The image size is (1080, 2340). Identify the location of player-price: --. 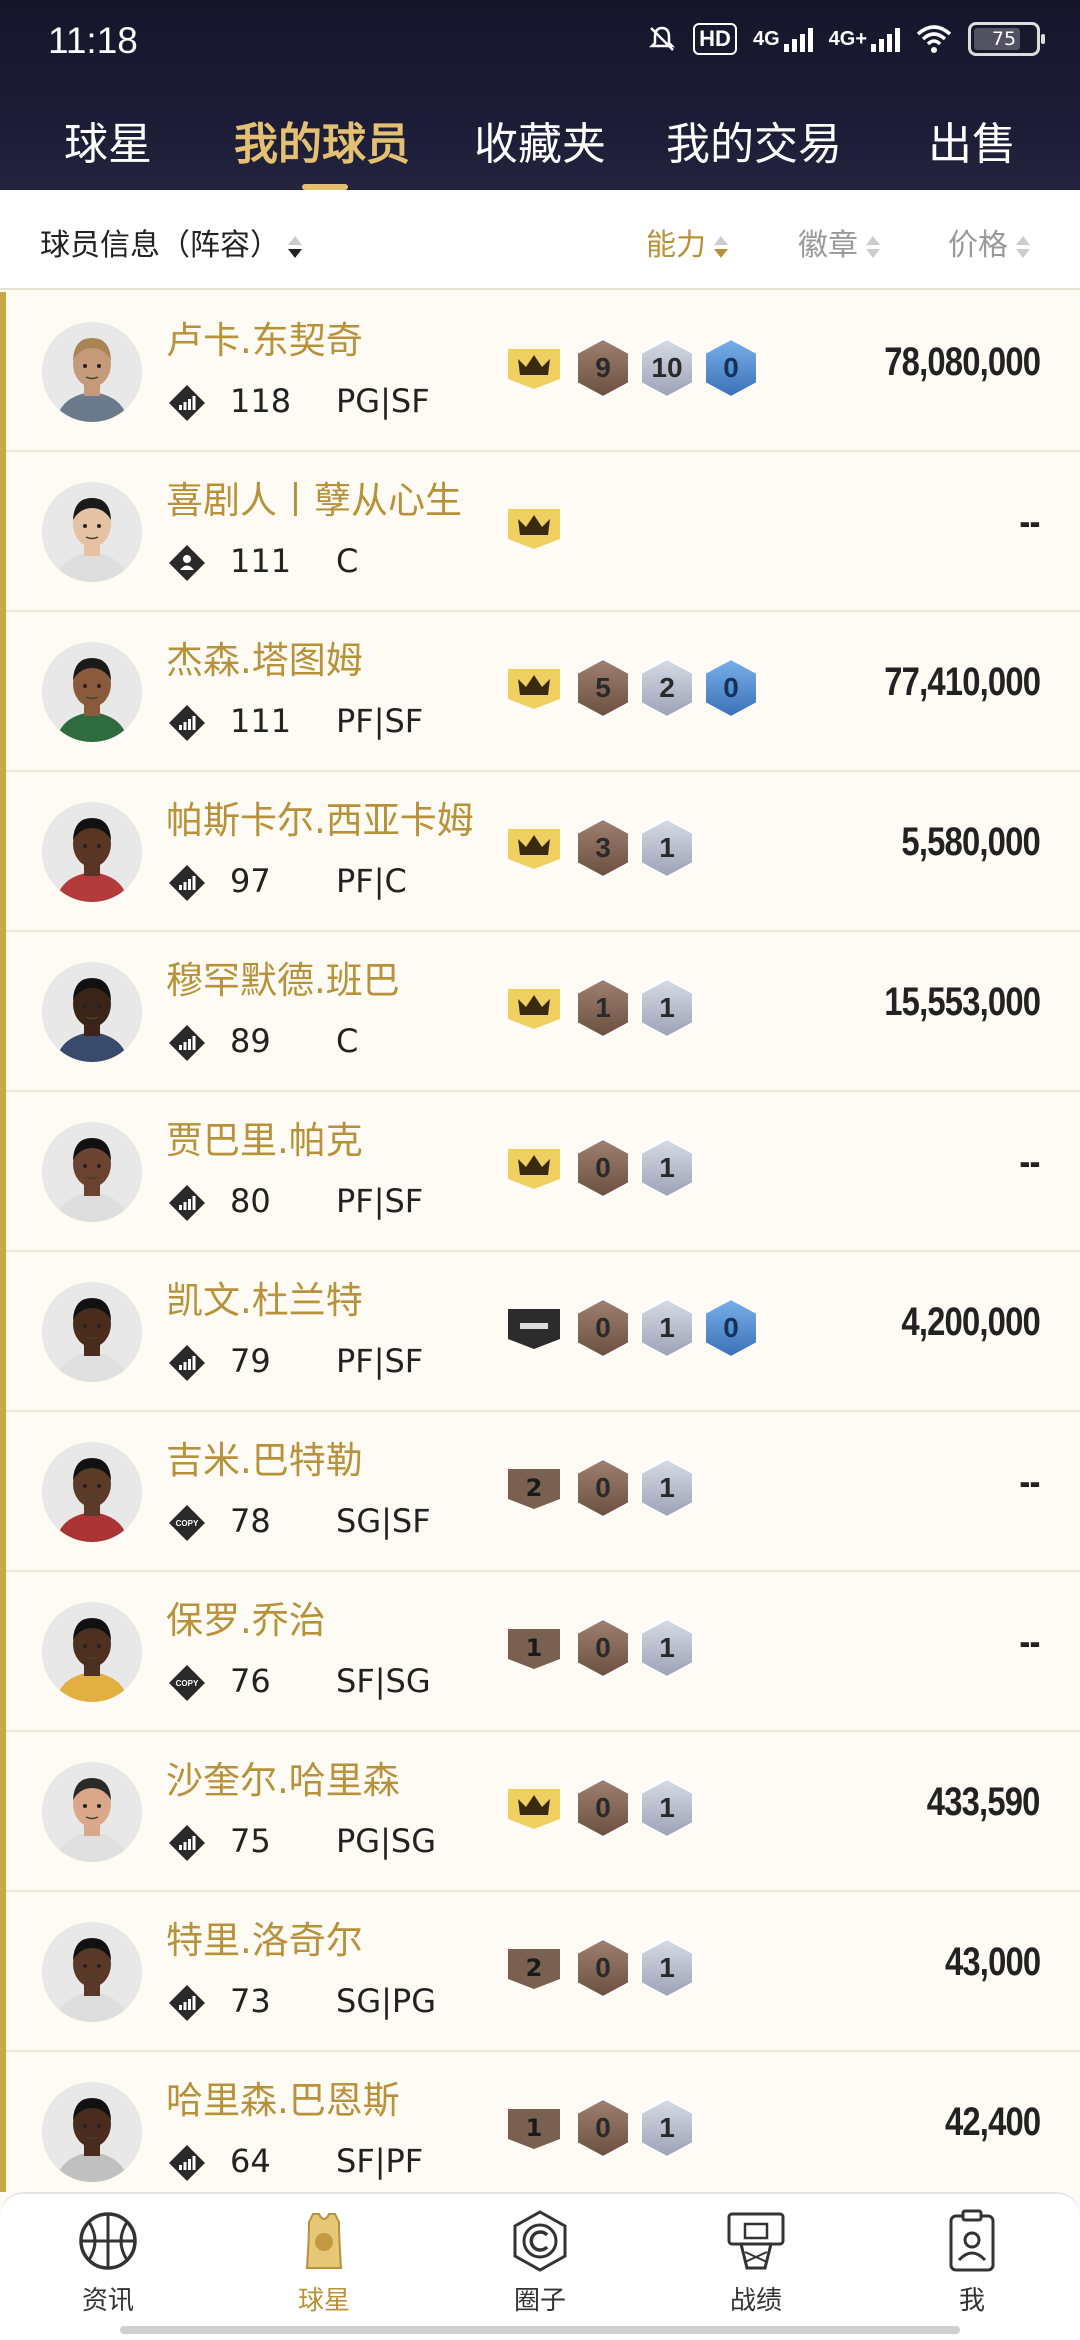
(1030, 1162).